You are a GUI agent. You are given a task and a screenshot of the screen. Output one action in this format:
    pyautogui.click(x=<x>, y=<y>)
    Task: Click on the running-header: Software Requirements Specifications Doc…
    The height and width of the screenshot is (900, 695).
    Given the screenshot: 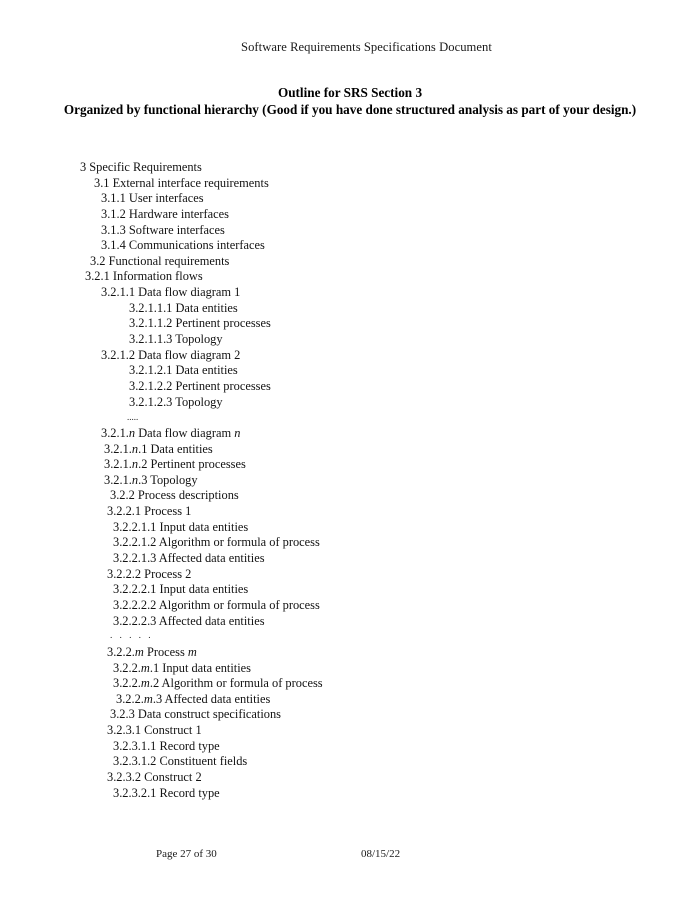 What is the action you would take?
    pyautogui.click(x=366, y=47)
    